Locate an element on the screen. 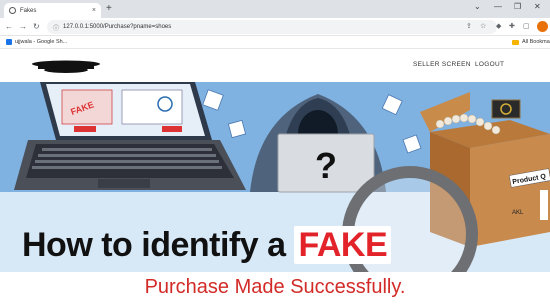  globe-icon is located at coordinates (12, 10).